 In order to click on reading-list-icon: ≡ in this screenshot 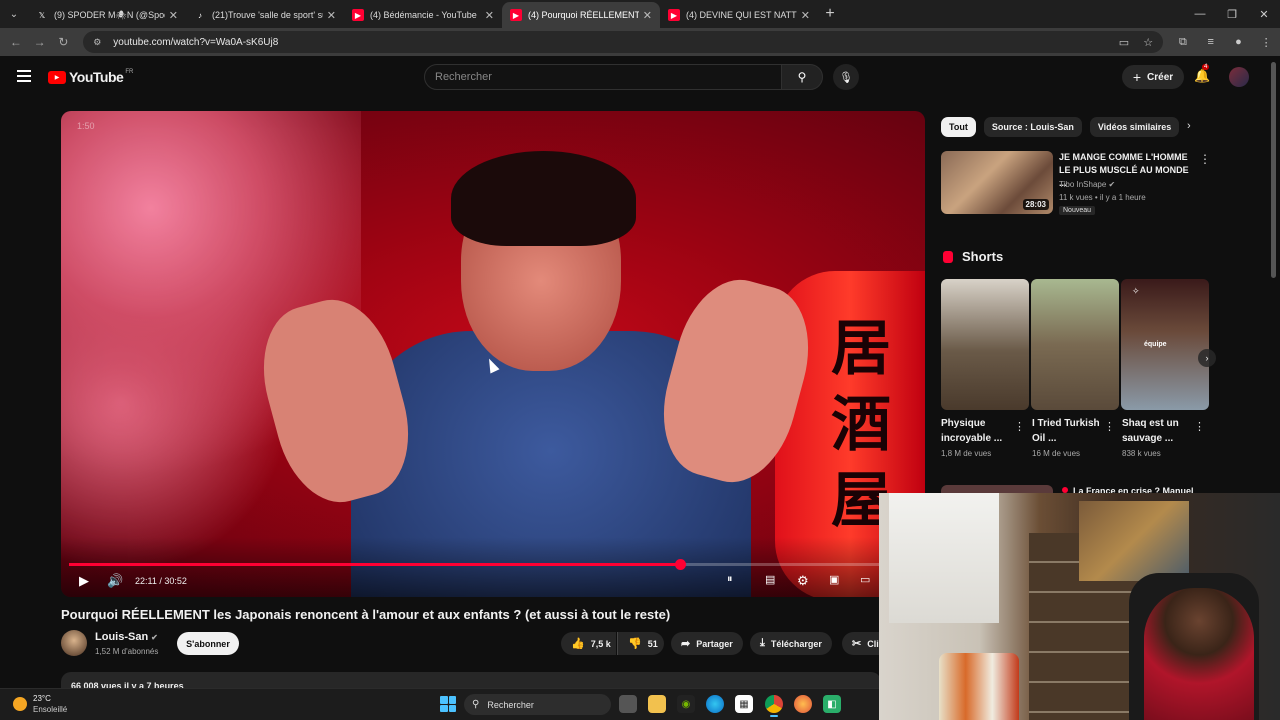, I will do `click(1211, 42)`.